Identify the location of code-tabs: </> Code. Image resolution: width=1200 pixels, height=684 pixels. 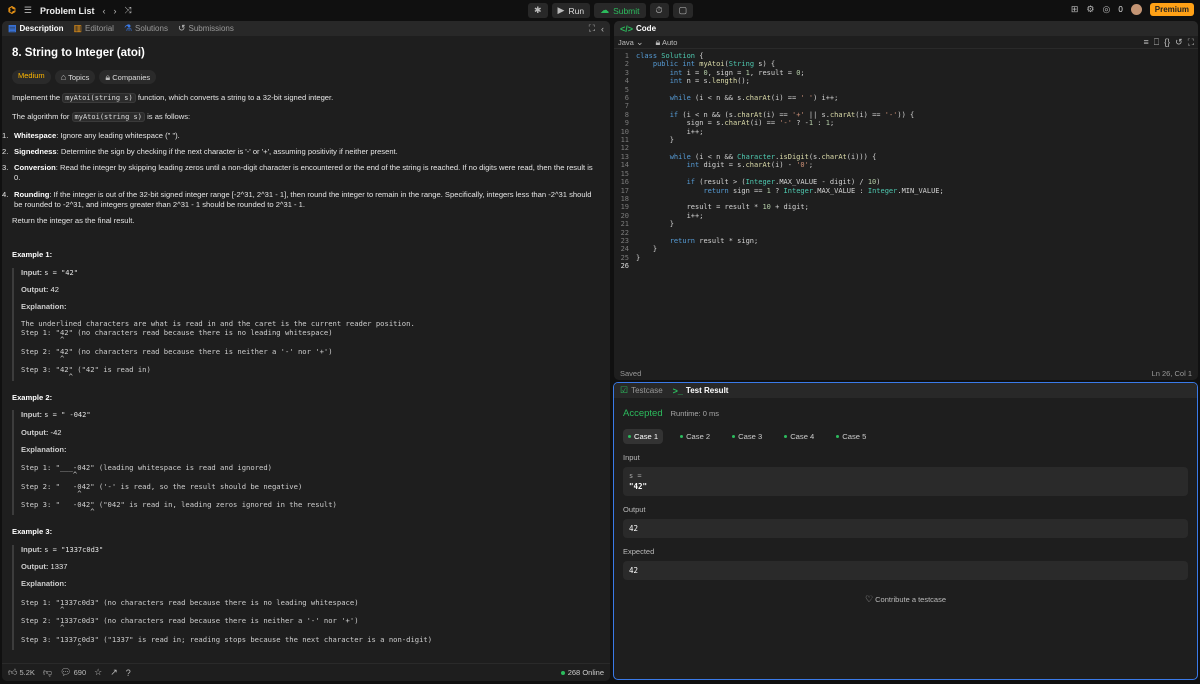
(906, 28).